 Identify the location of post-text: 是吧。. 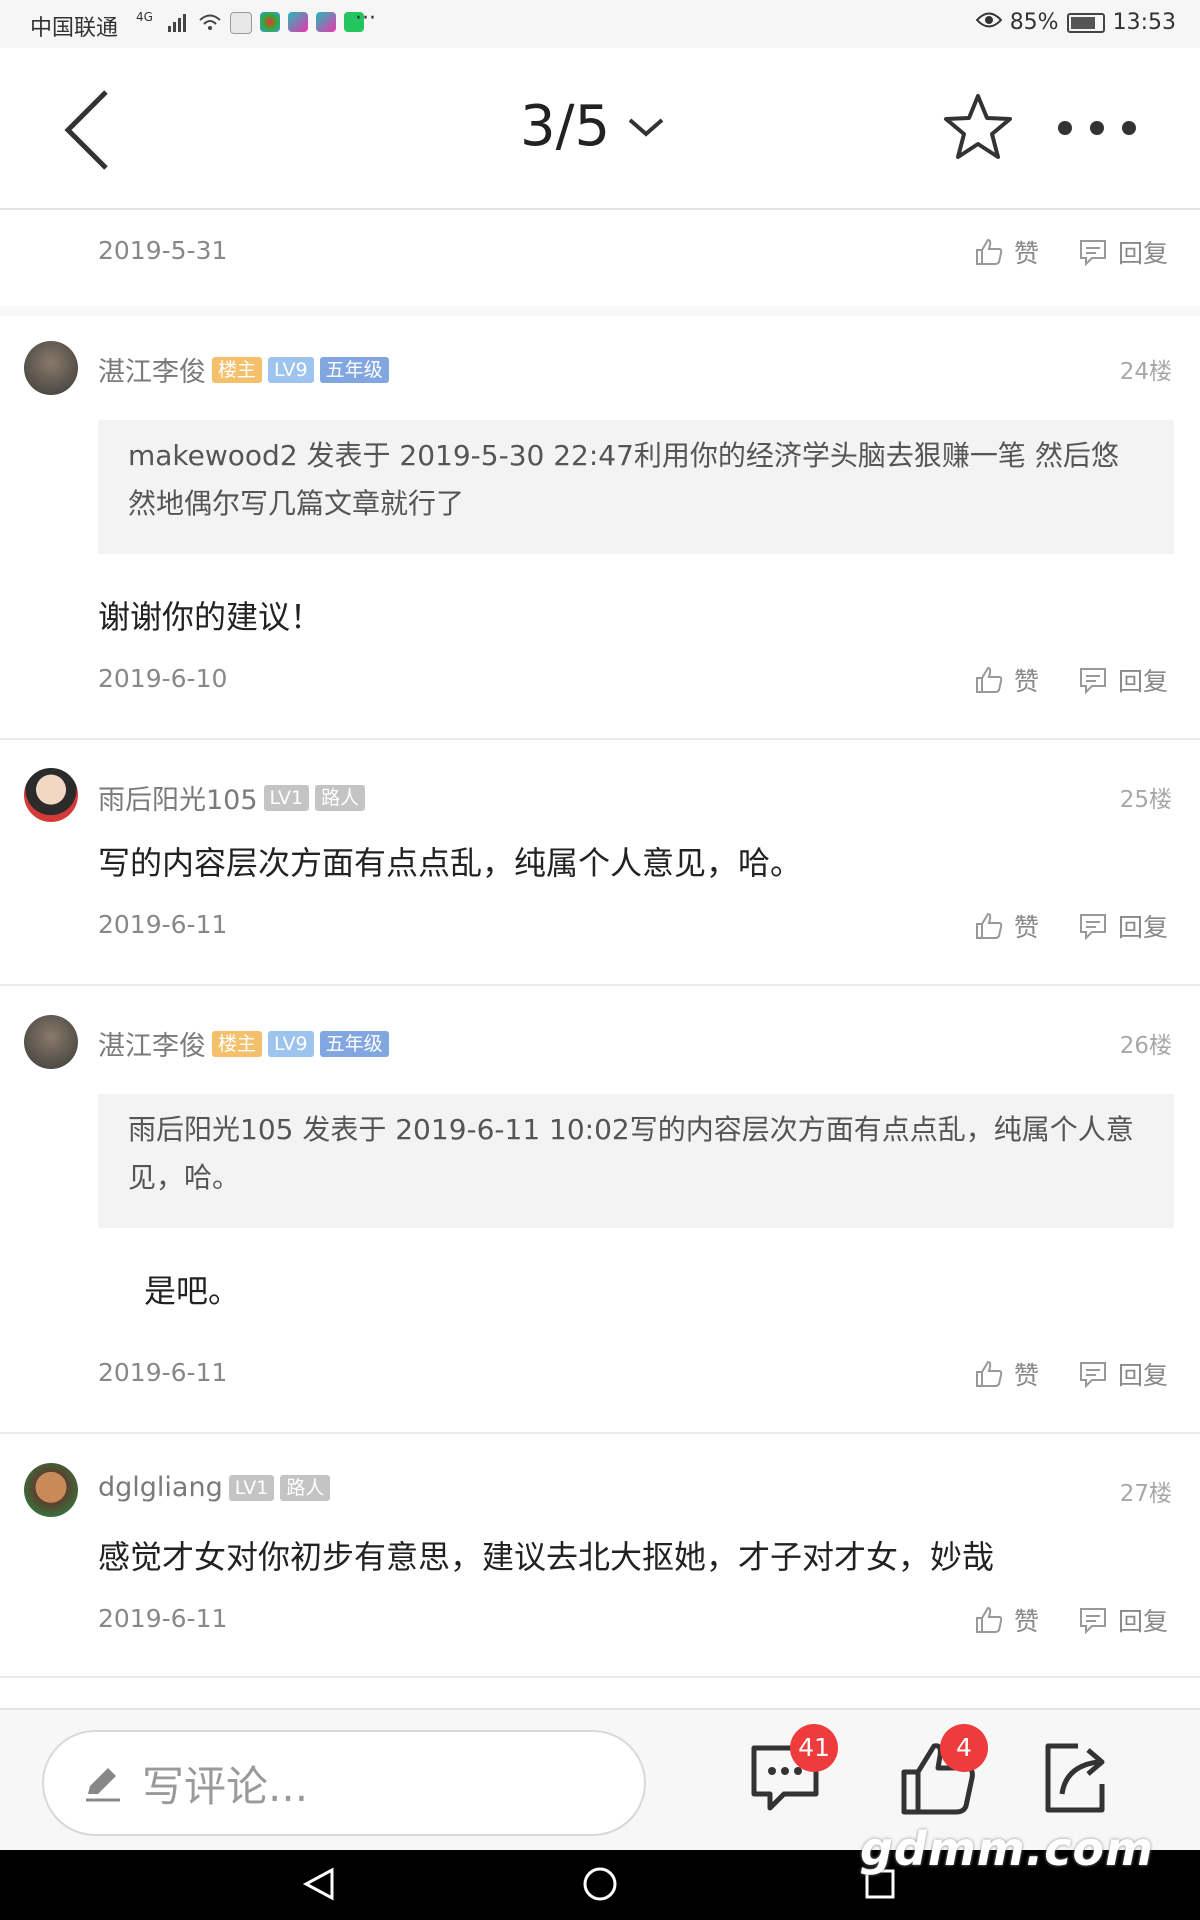
(192, 1291).